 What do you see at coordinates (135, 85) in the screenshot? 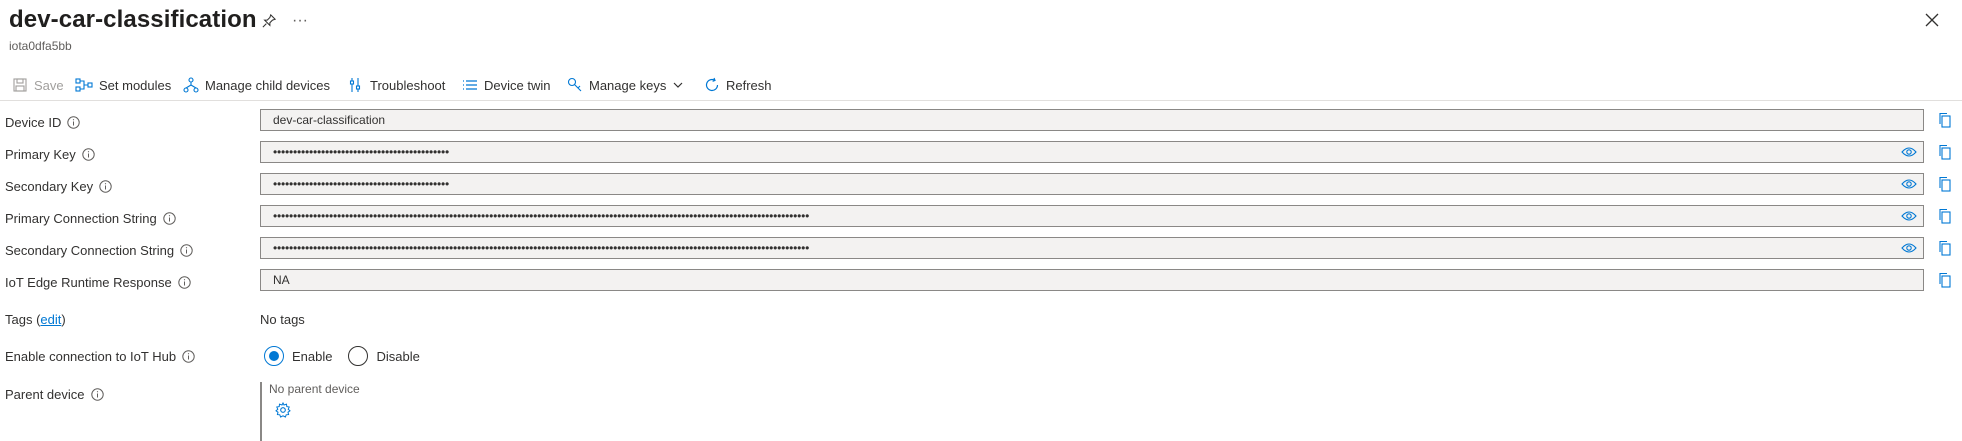
I see `set-modules-label: Set modules` at bounding box center [135, 85].